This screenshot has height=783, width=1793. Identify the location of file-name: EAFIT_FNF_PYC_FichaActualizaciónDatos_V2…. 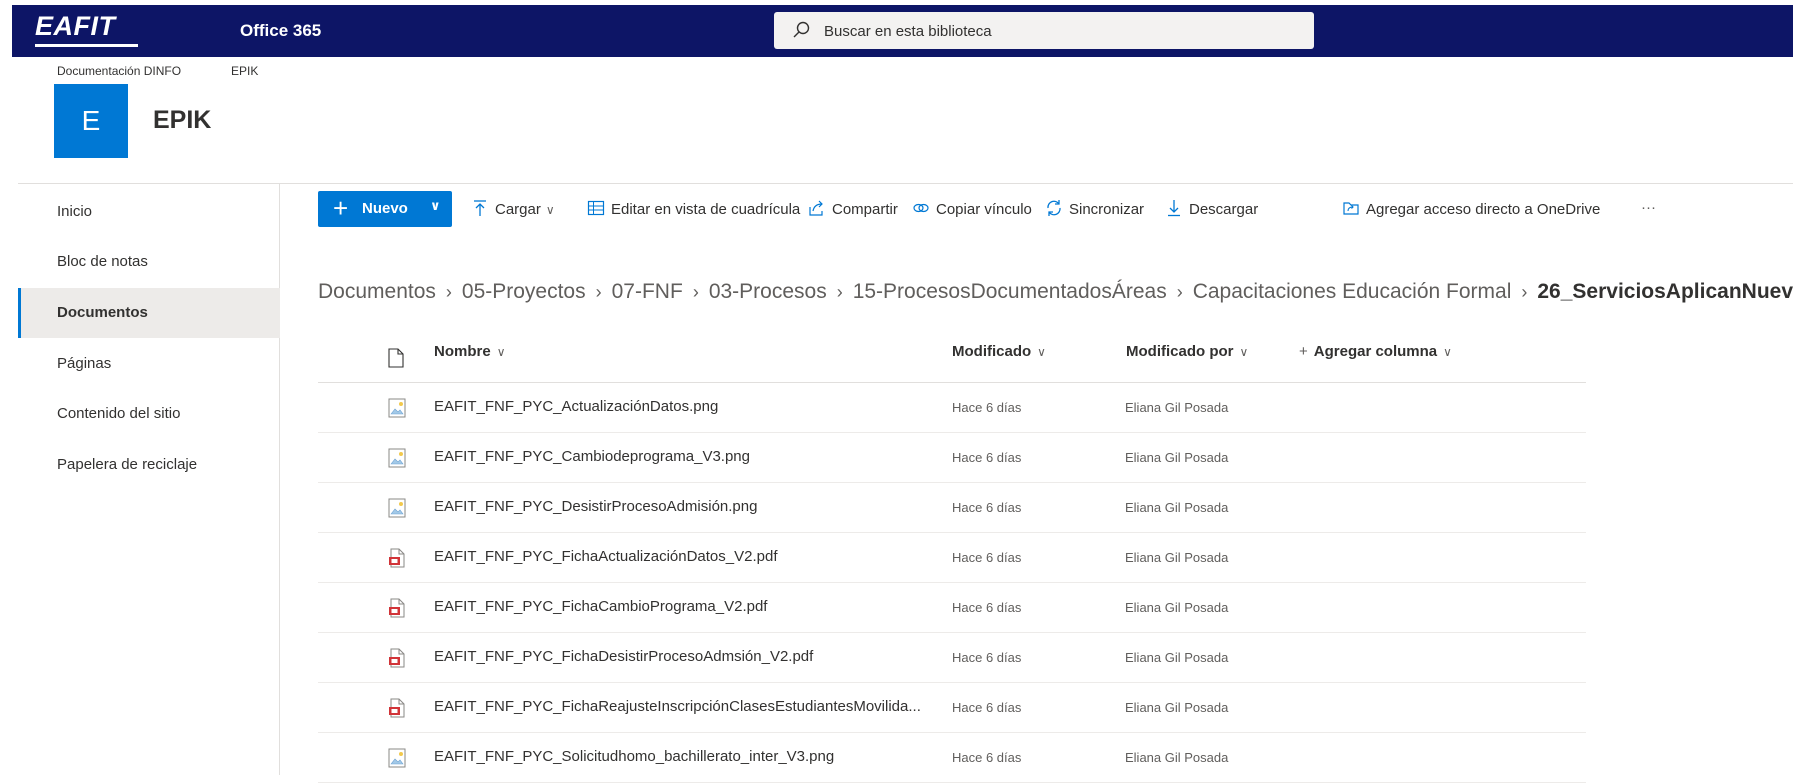
(605, 556).